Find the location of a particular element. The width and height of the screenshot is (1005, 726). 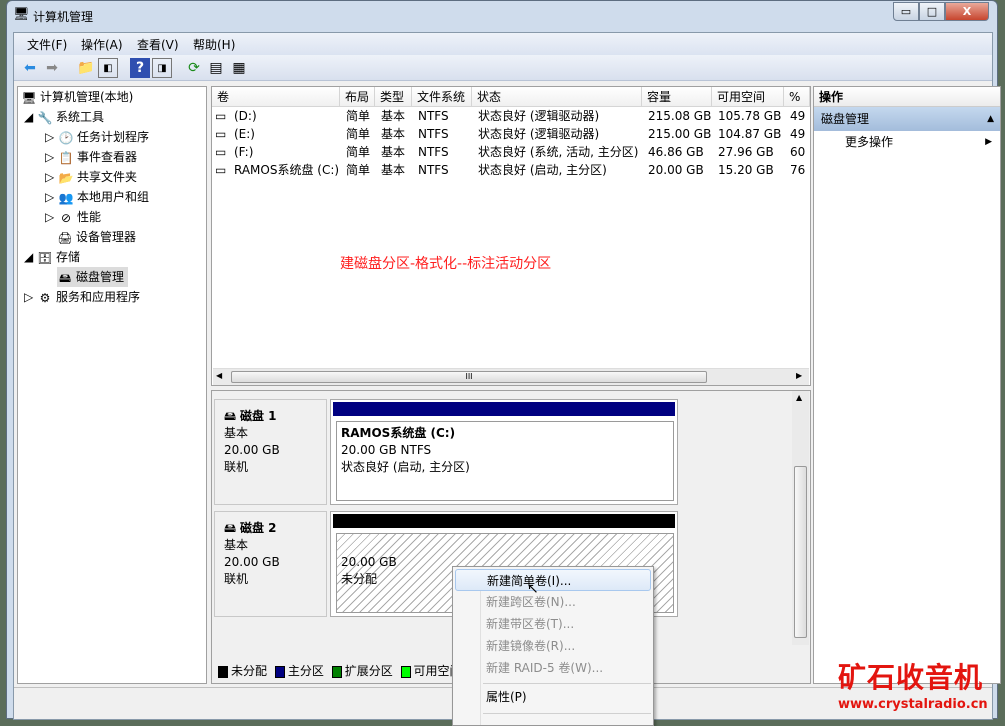

menu-bar: 文件(F) 操作(A) 查看(V) 帮助(H) is located at coordinates (503, 44).